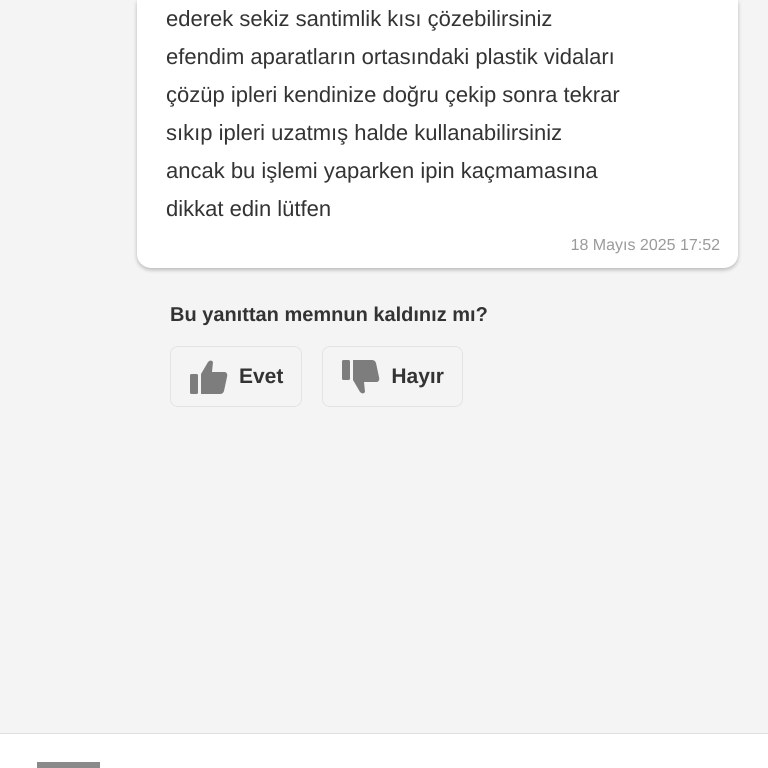 The width and height of the screenshot is (768, 768). Describe the element at coordinates (249, 209) in the screenshot. I see `message-text: dikkat edin lütfen` at that location.